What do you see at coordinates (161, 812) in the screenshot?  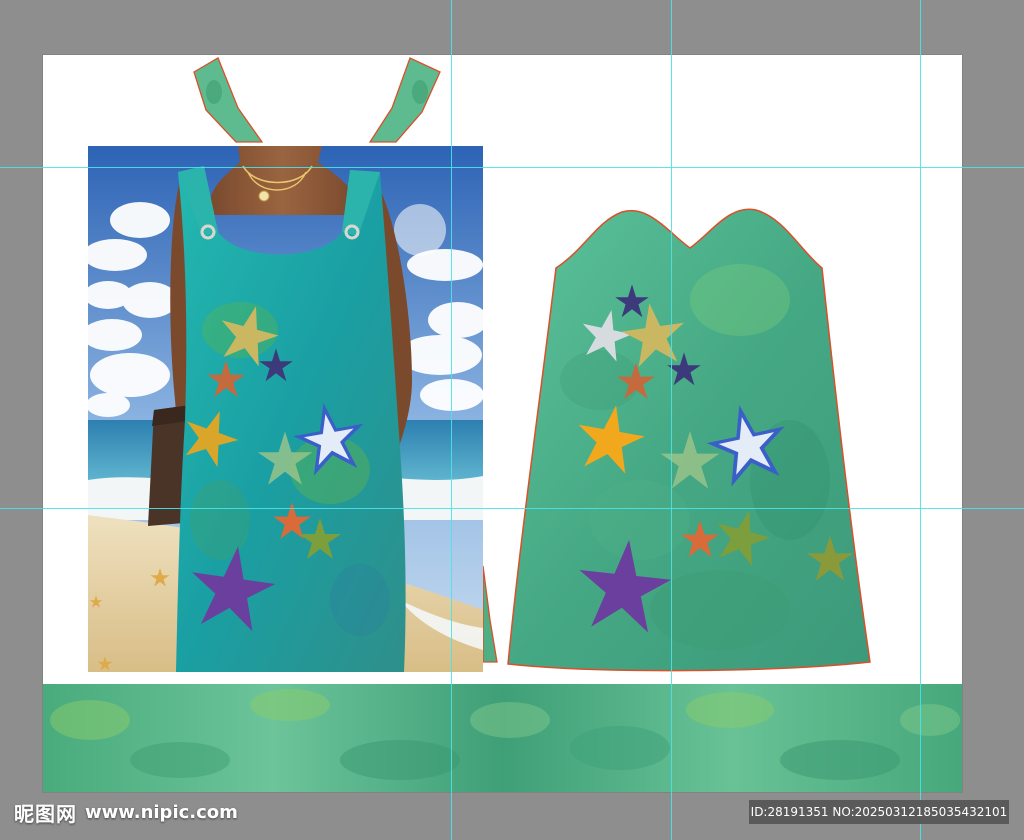 I see `watermark-url: www.nipic.com` at bounding box center [161, 812].